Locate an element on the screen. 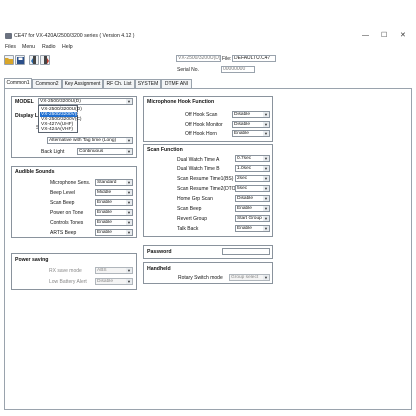 This screenshot has height=416, width=416. menu-files: Files is located at coordinates (10, 47).